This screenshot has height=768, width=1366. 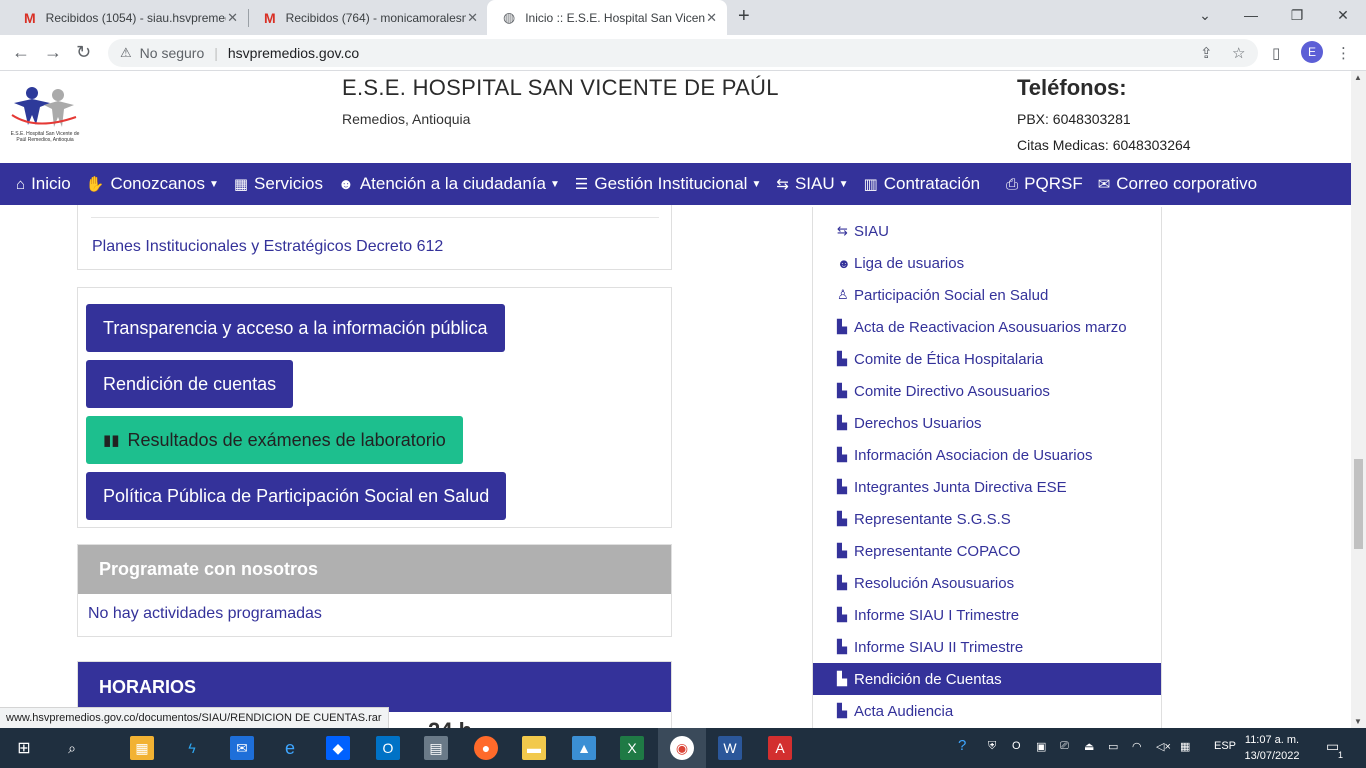 I want to click on acrobat-icon: A, so click(x=780, y=748).